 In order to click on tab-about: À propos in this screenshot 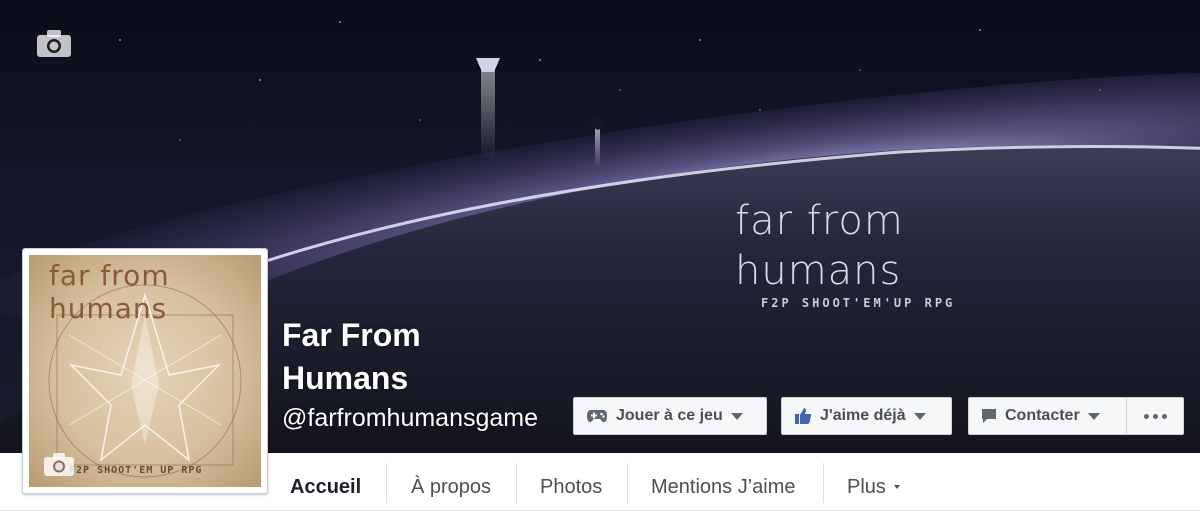, I will do `click(451, 487)`.